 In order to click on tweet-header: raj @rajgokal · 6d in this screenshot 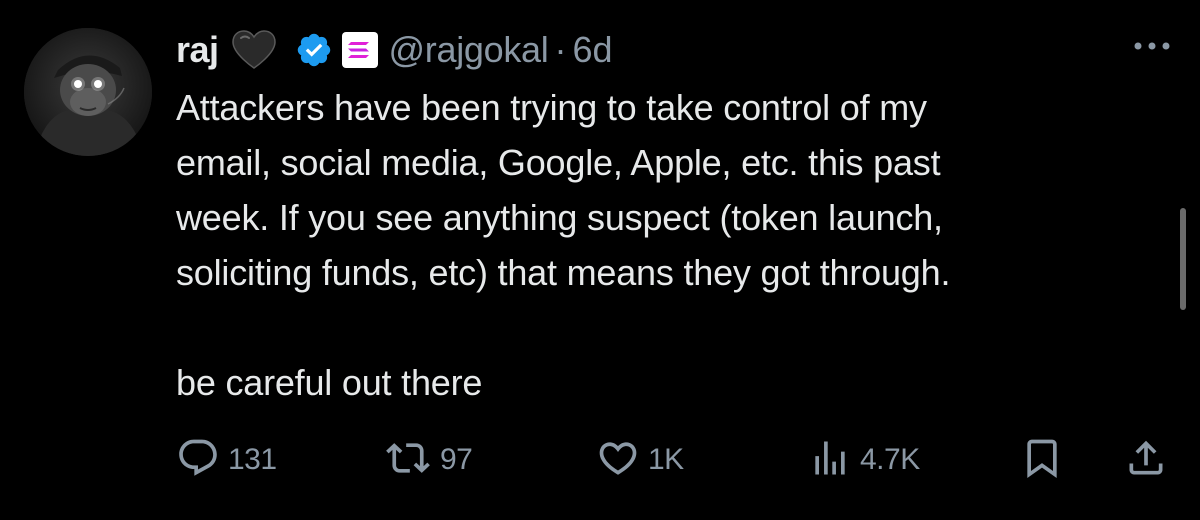, I will do `click(394, 50)`.